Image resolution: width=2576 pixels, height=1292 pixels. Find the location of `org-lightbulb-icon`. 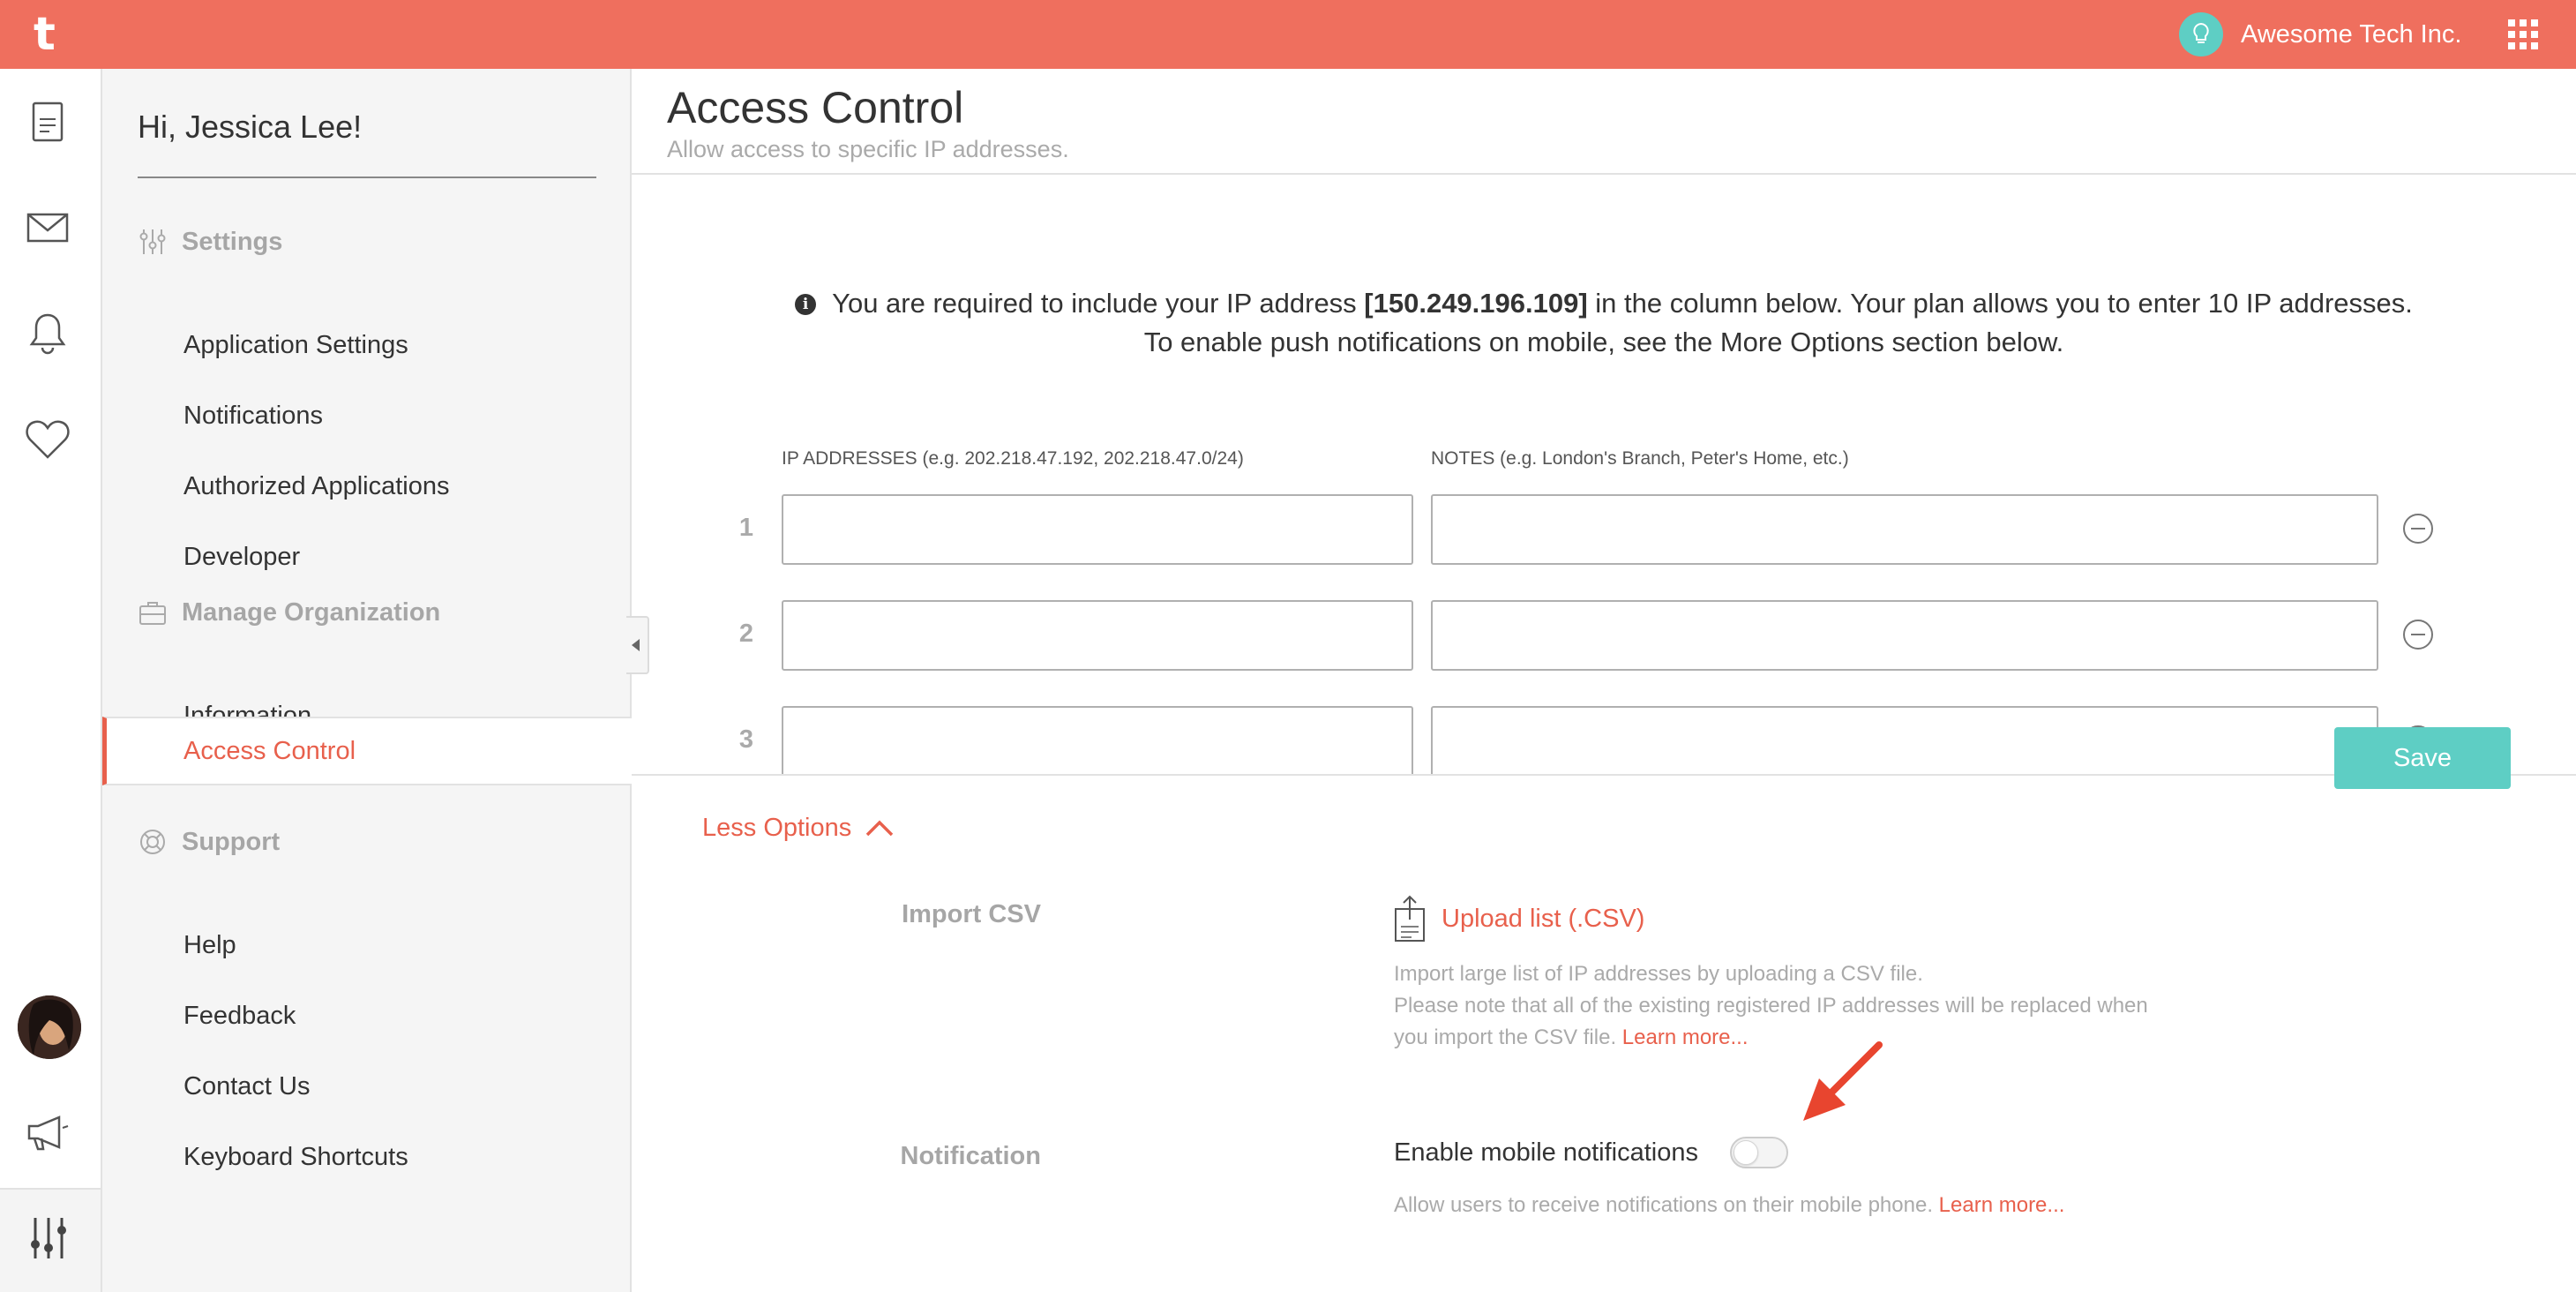

org-lightbulb-icon is located at coordinates (2201, 34).